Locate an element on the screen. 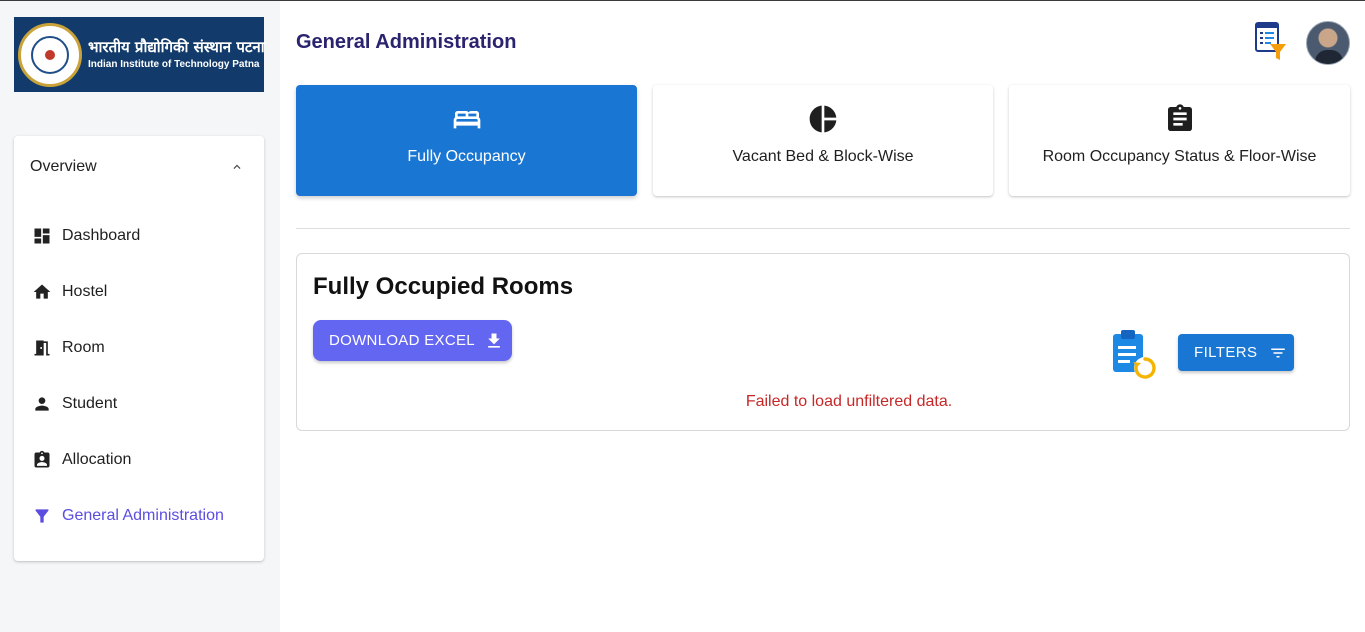 The height and width of the screenshot is (632, 1365). sidebar-item-student: Student is located at coordinates (139, 404).